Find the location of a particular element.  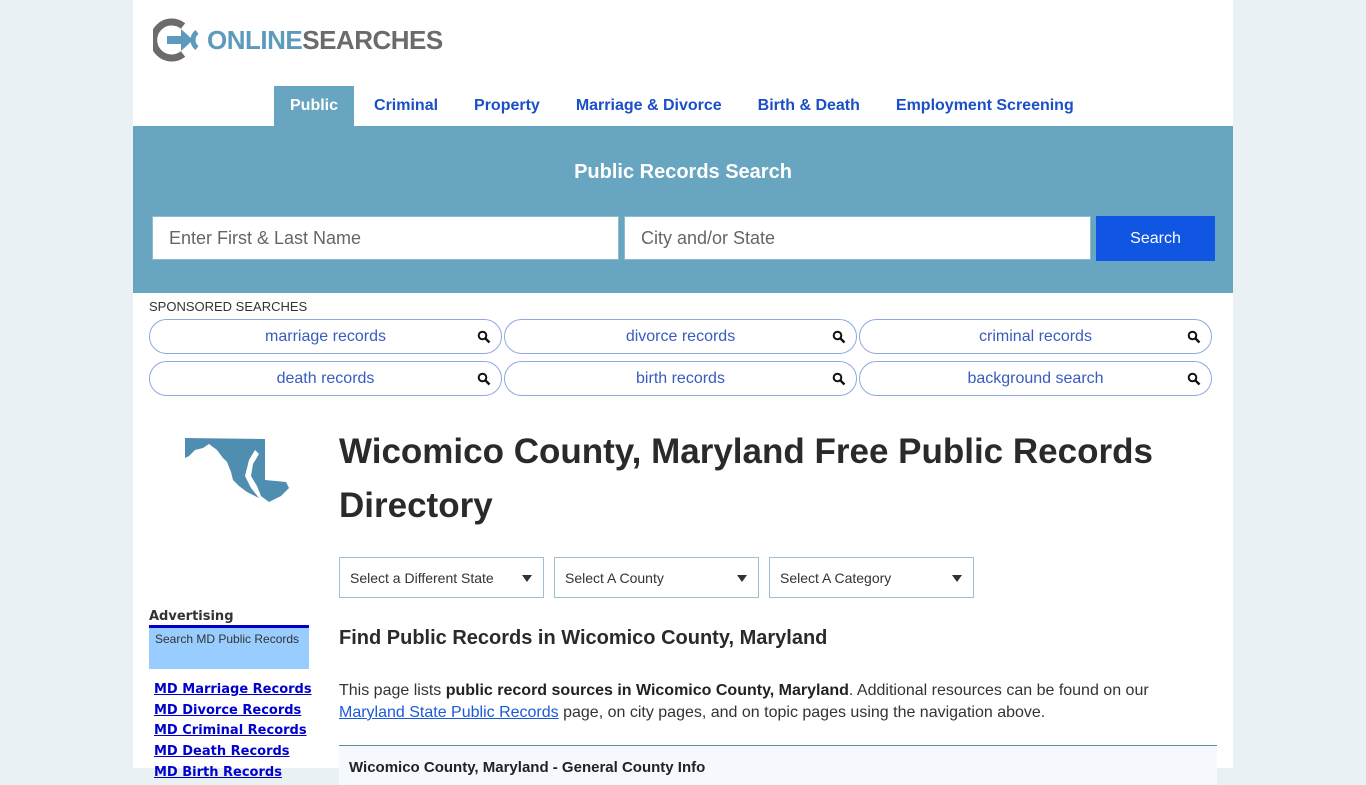

nav-birth-death: Birth & Death is located at coordinates (809, 106).